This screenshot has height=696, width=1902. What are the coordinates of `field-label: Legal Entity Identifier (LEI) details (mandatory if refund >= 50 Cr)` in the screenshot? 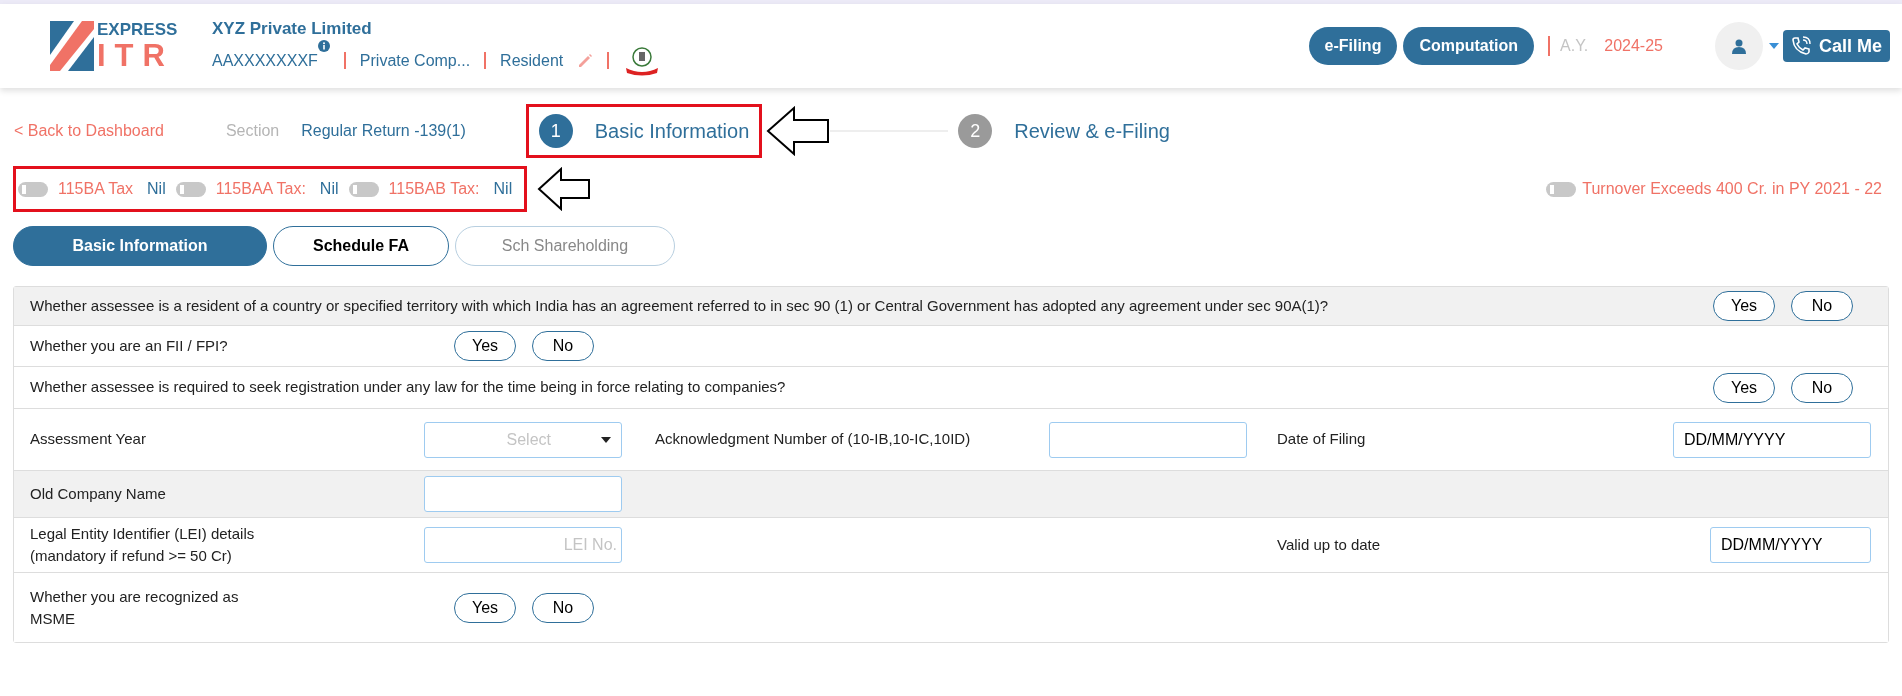 It's located at (142, 544).